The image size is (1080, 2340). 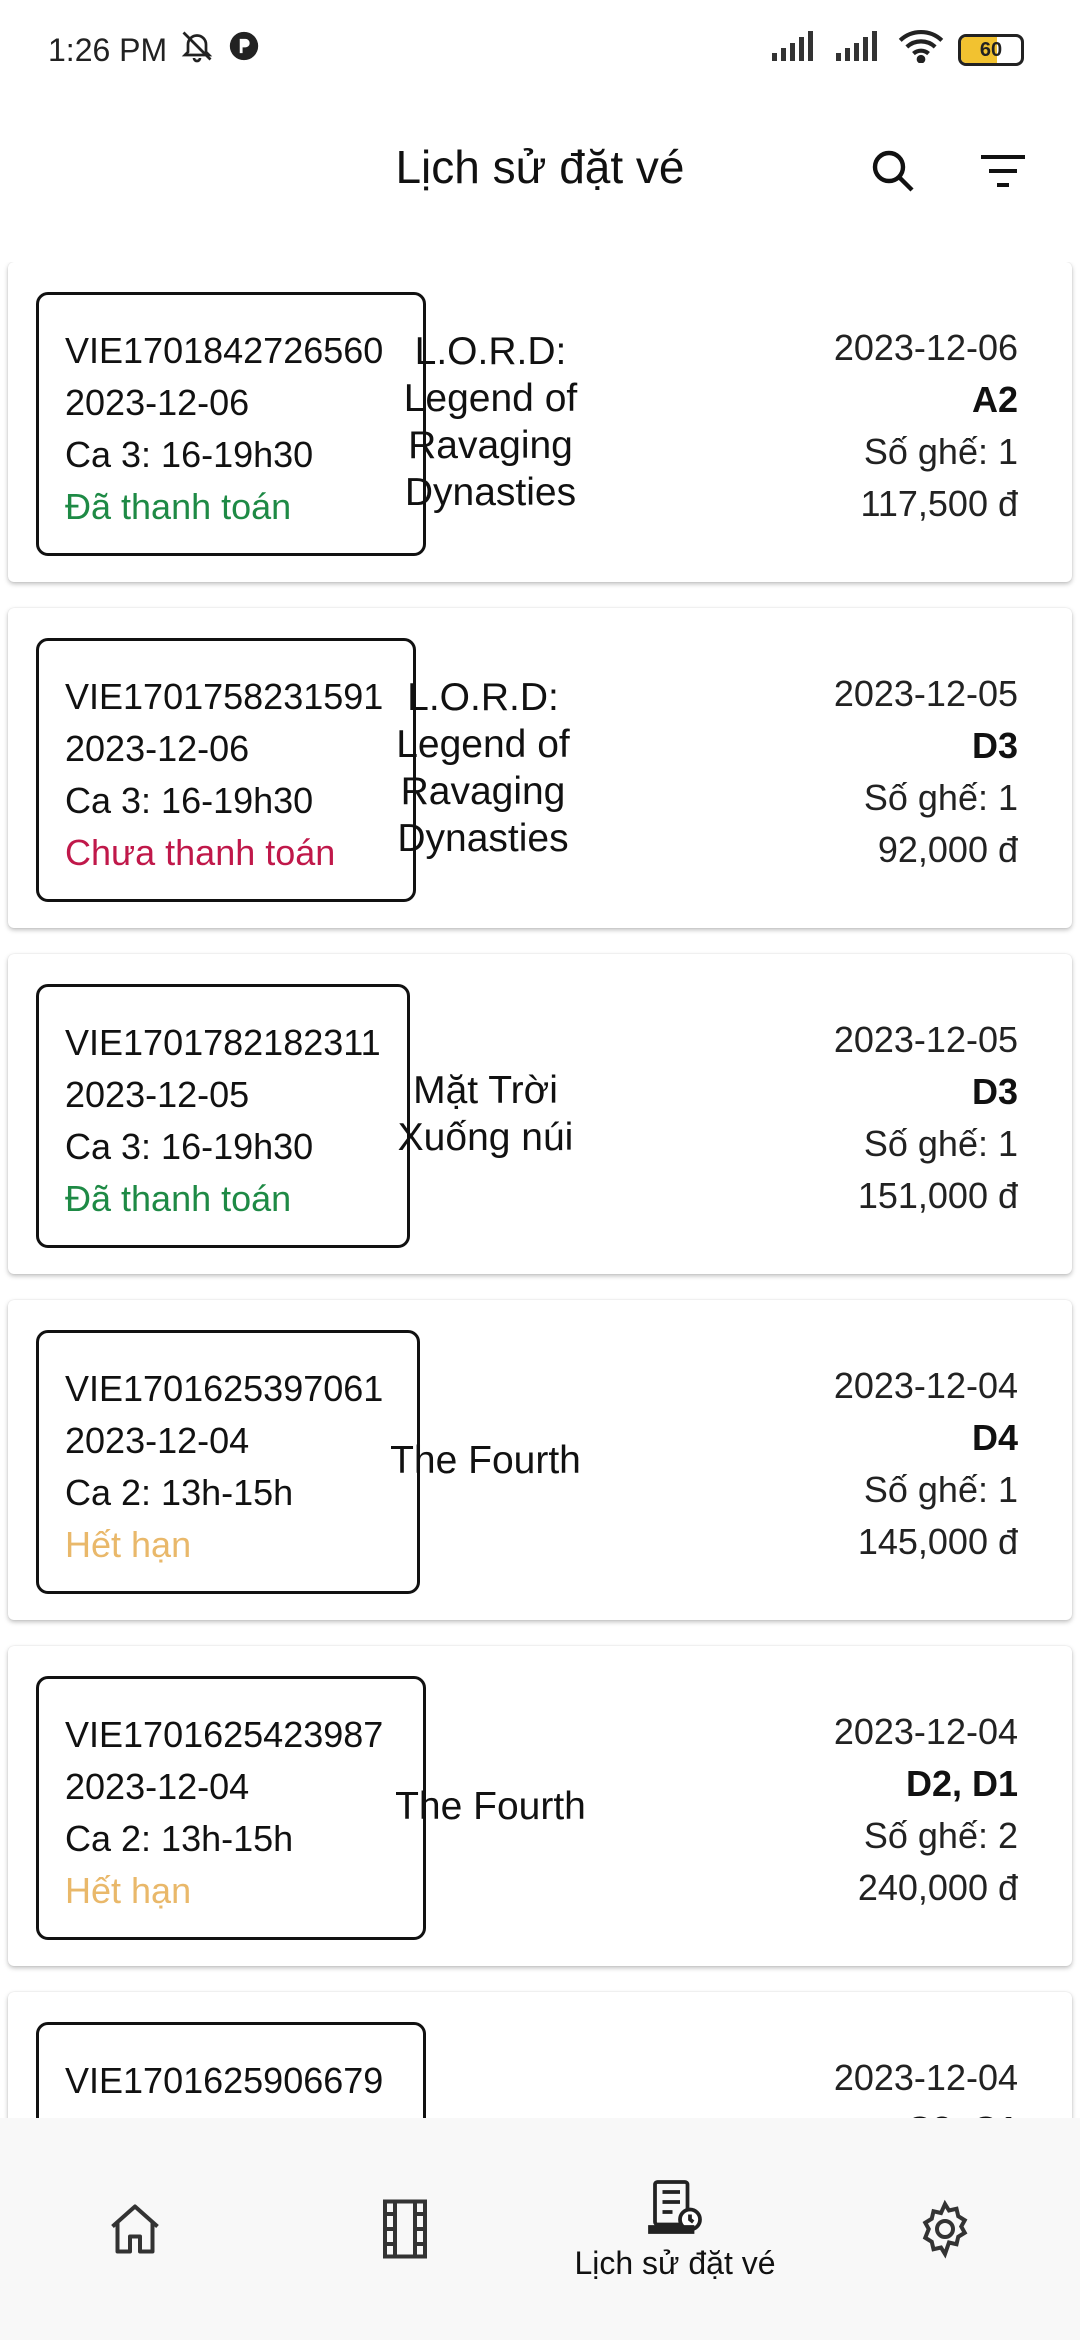 I want to click on booking-details: 2023-12-04 D4 Số ghế: 1 145,000 đ, so click(x=926, y=1464).